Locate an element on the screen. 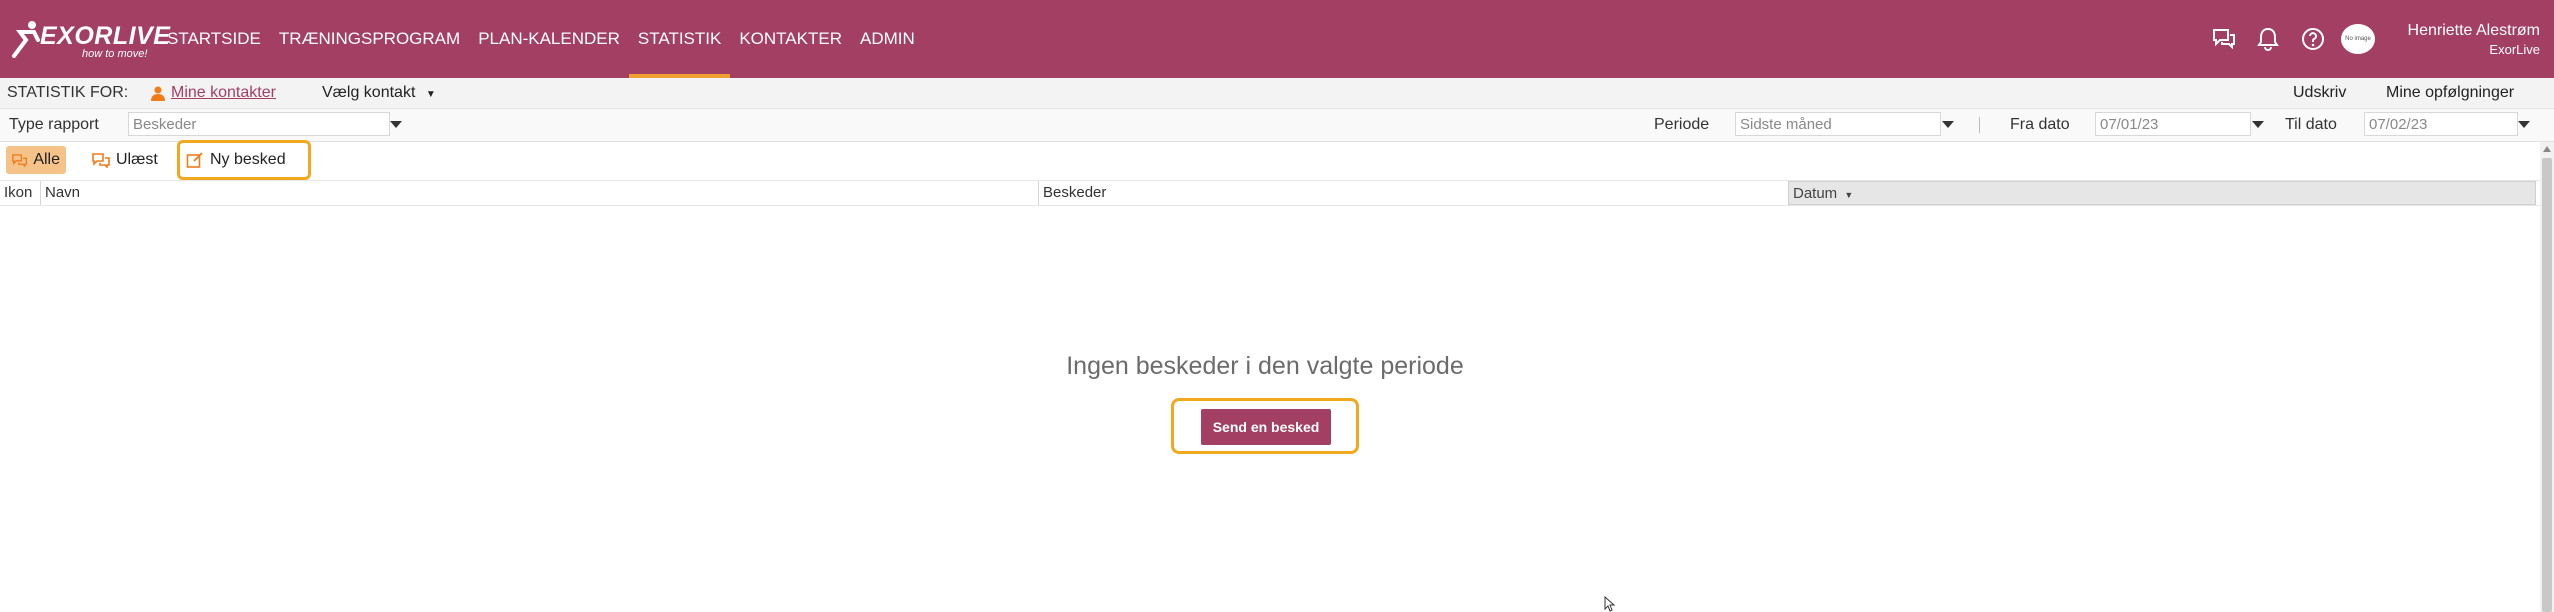  chat-icon is located at coordinates (2224, 39).